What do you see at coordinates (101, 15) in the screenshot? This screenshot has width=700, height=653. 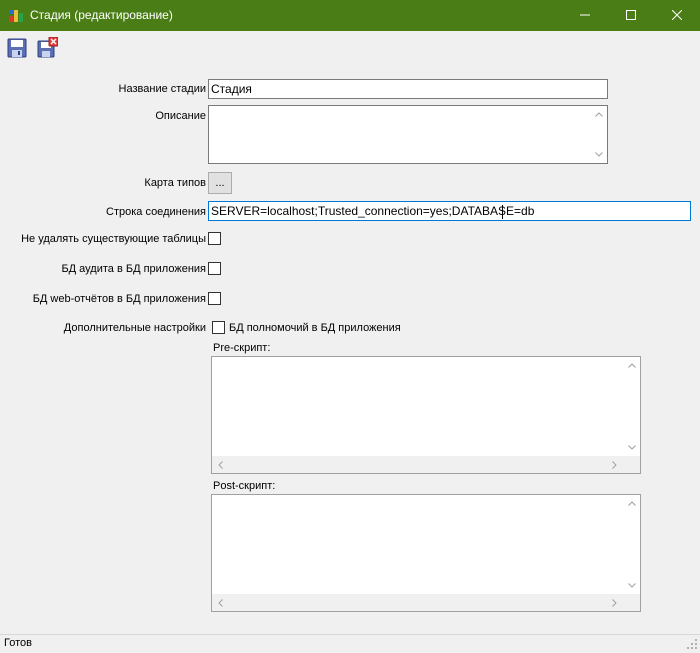 I see `window-title: Стадия (редактирование)` at bounding box center [101, 15].